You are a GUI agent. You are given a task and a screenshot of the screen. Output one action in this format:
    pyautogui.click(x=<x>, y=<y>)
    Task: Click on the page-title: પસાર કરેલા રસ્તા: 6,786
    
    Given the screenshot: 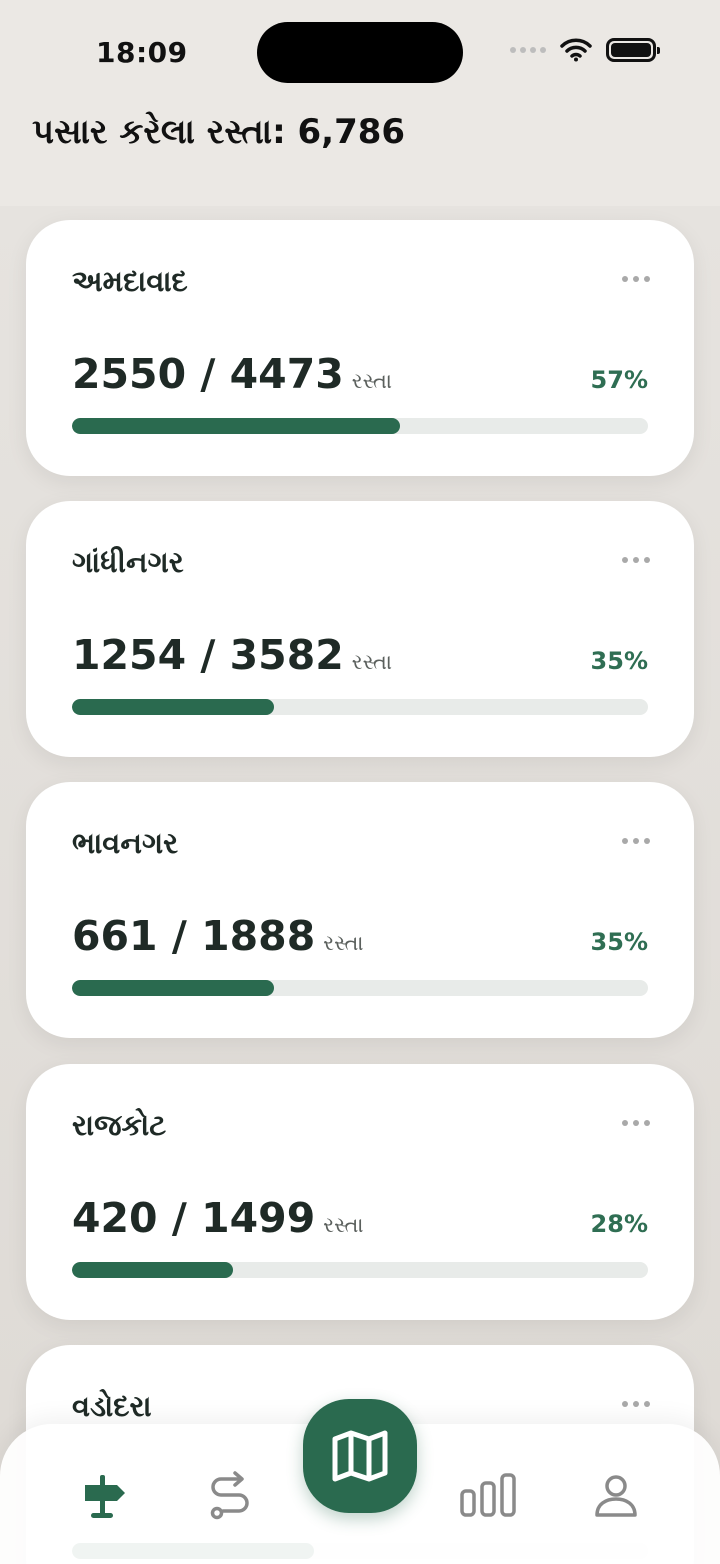 What is the action you would take?
    pyautogui.click(x=219, y=132)
    